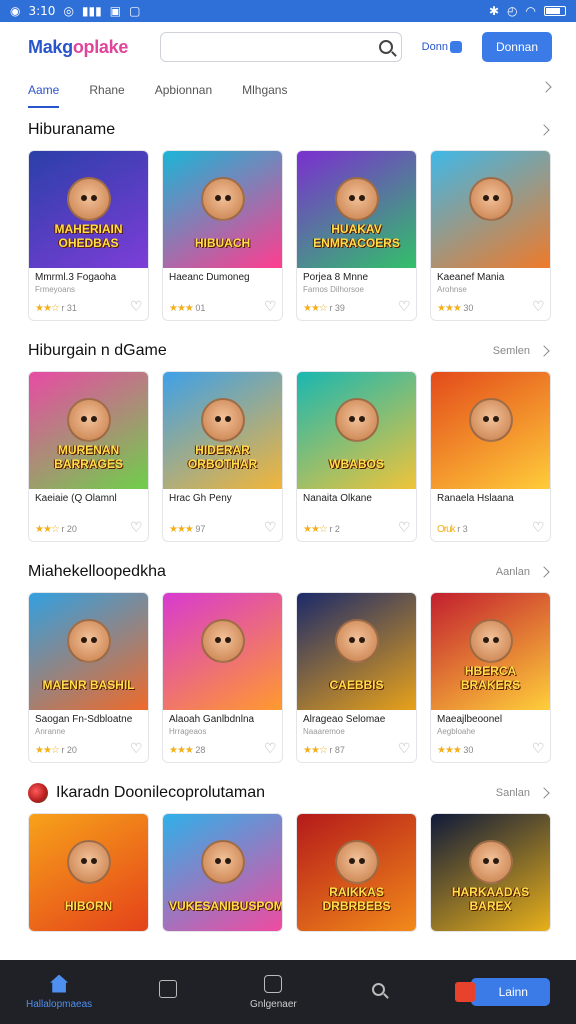  I want to click on game-thumbnail: HIBORN, so click(88, 872).